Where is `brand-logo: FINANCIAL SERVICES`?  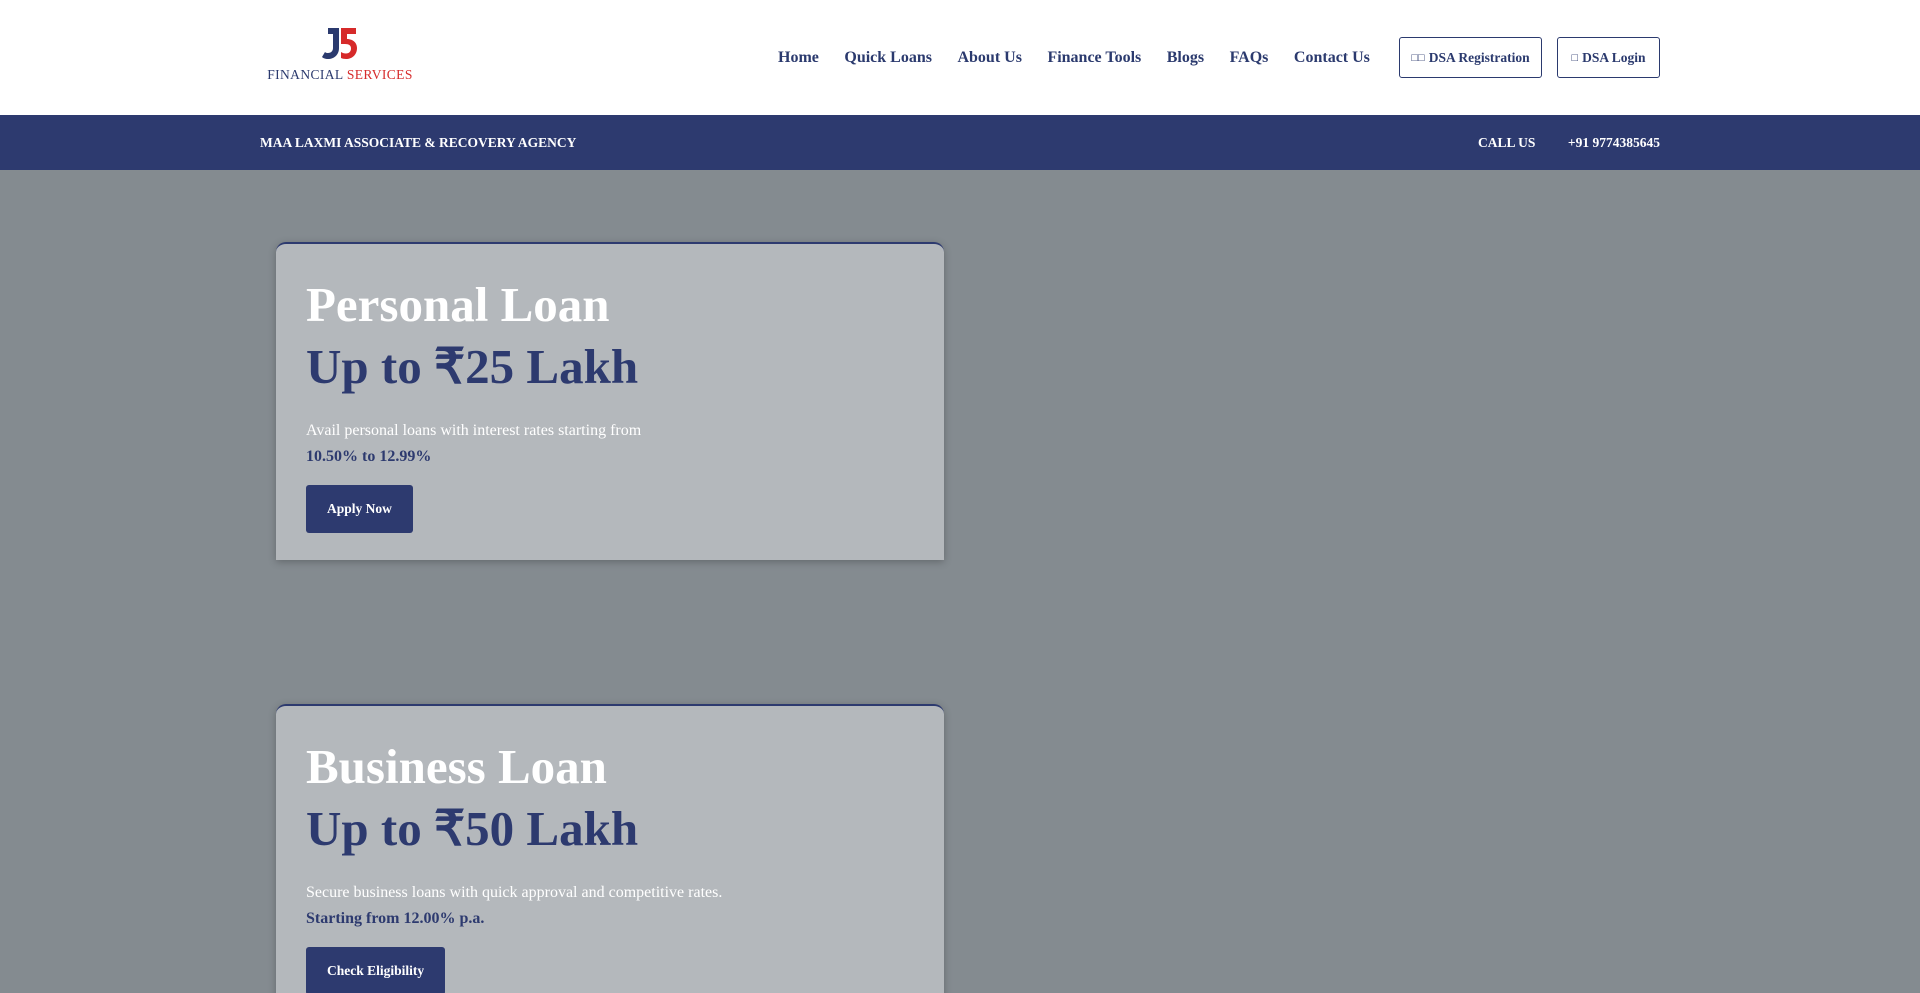
brand-logo: FINANCIAL SERVICES is located at coordinates (340, 55).